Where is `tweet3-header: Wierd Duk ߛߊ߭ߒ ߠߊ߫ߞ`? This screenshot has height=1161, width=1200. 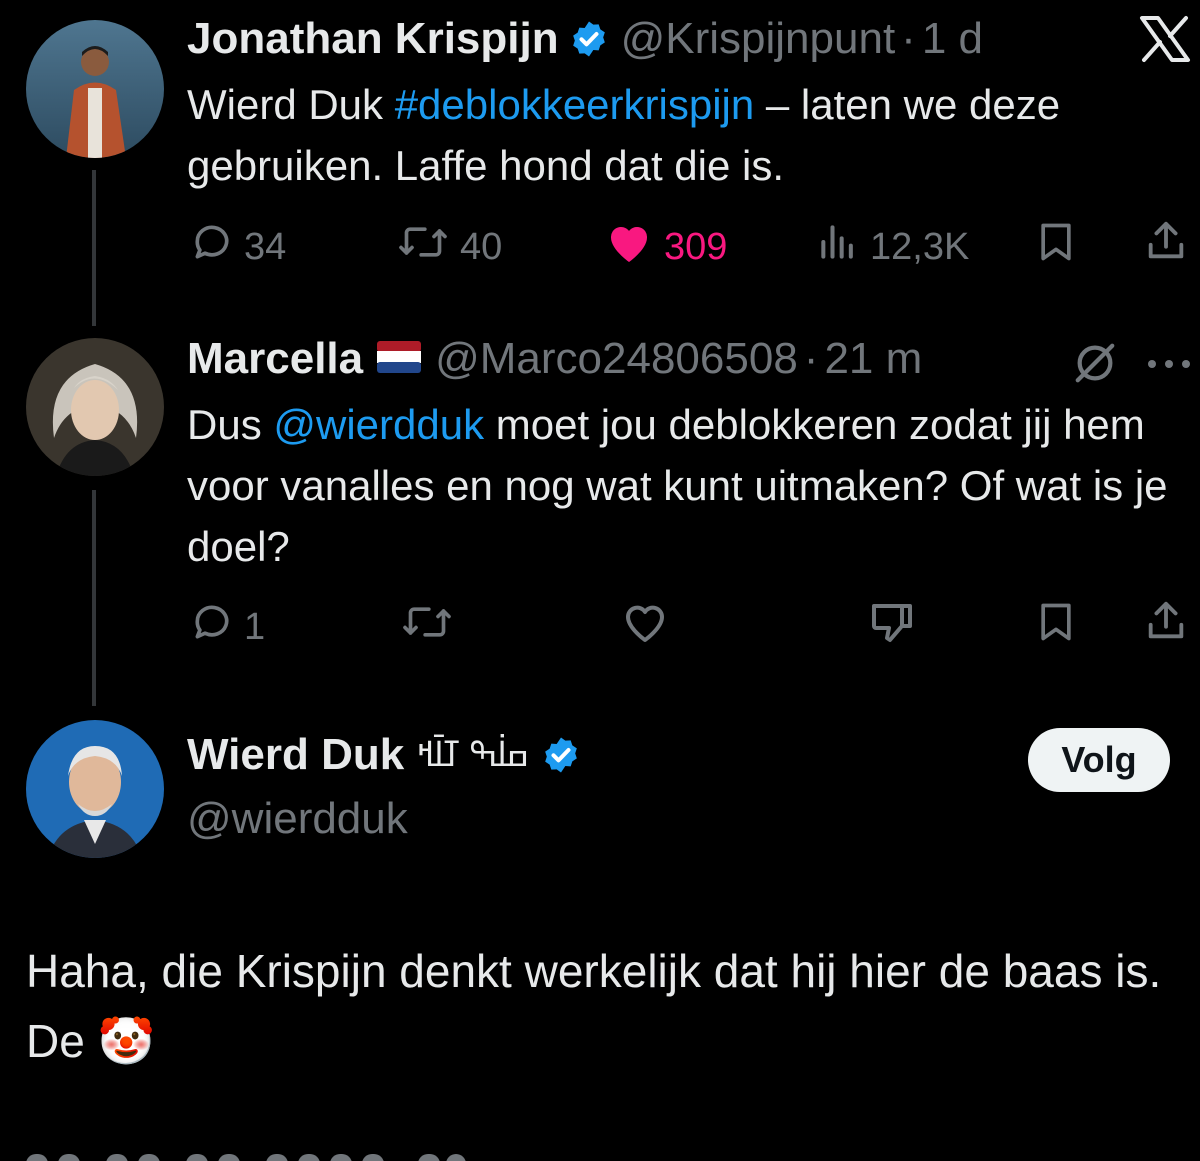 tweet3-header: Wierd Duk ߛߊ߭ߒ ߠߊ߫ߞ is located at coordinates (384, 755).